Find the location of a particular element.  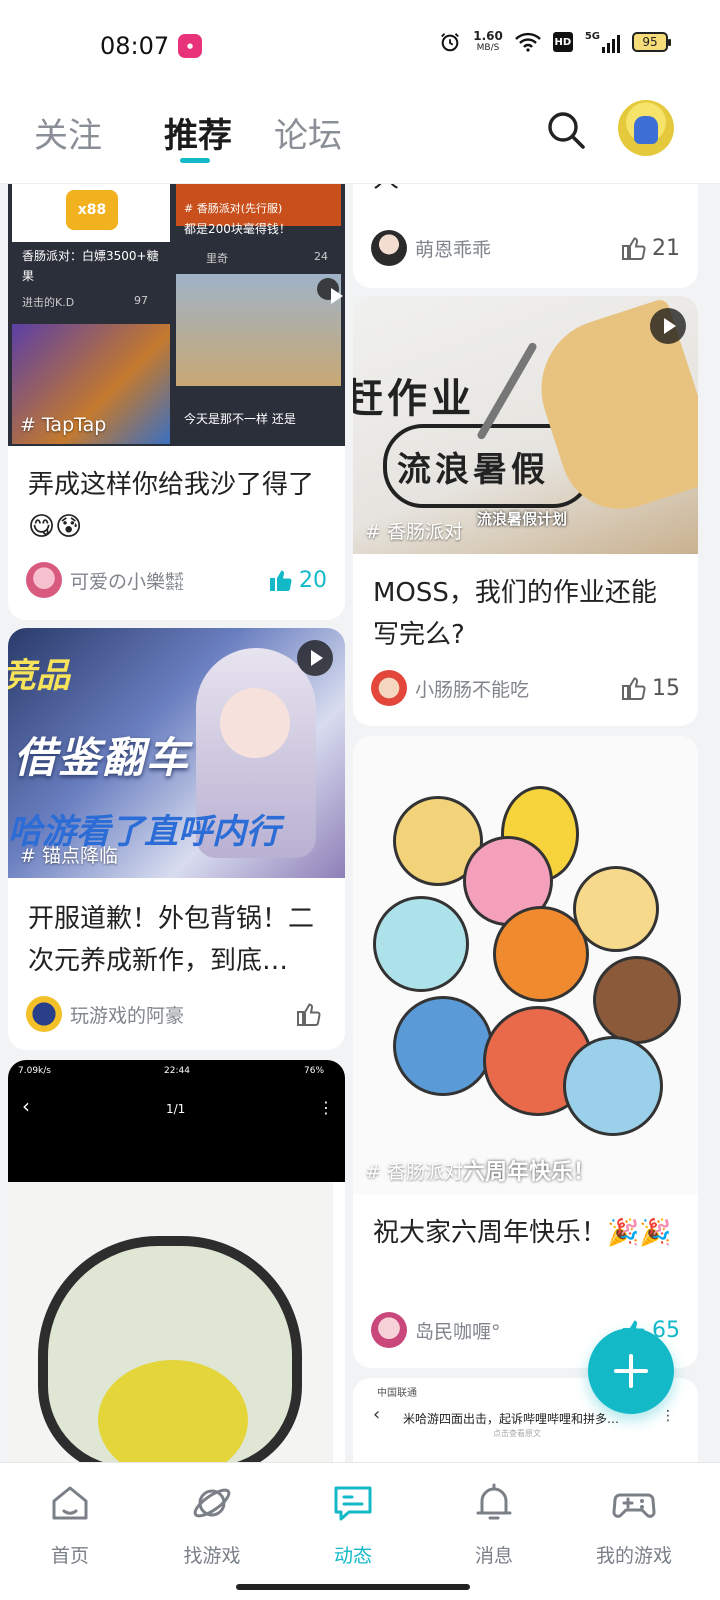

post-title: 弄成这样你给我沙了得了😋😰 is located at coordinates (171, 506).